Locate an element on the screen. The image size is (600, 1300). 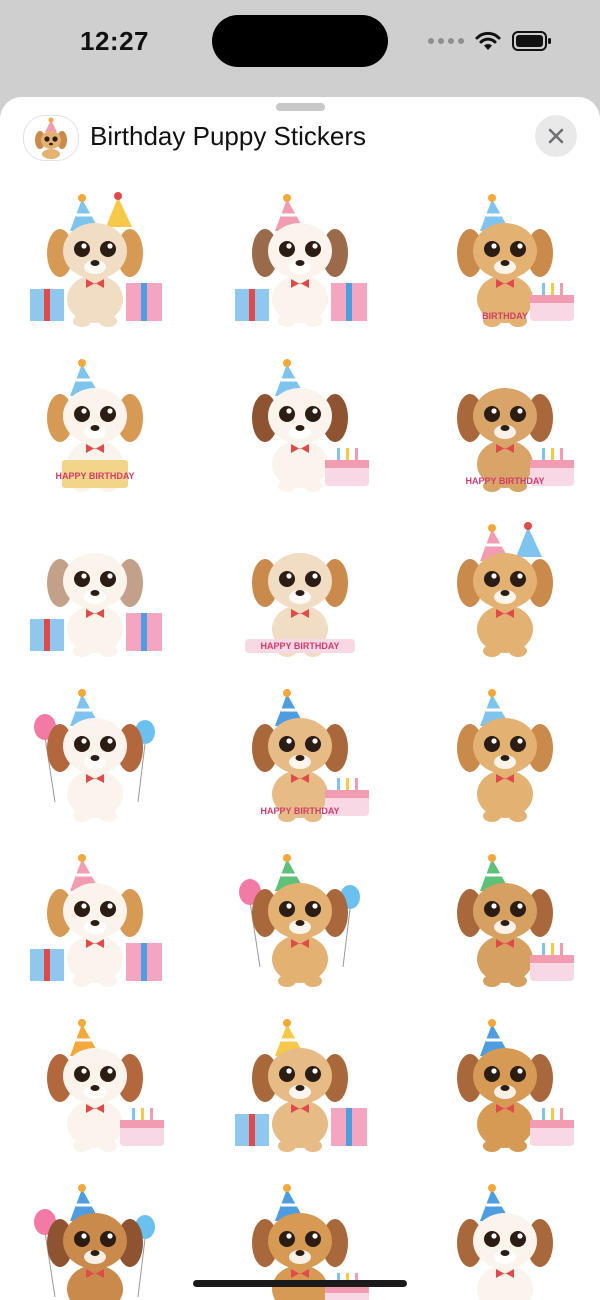
wifi-icon is located at coordinates (488, 40).